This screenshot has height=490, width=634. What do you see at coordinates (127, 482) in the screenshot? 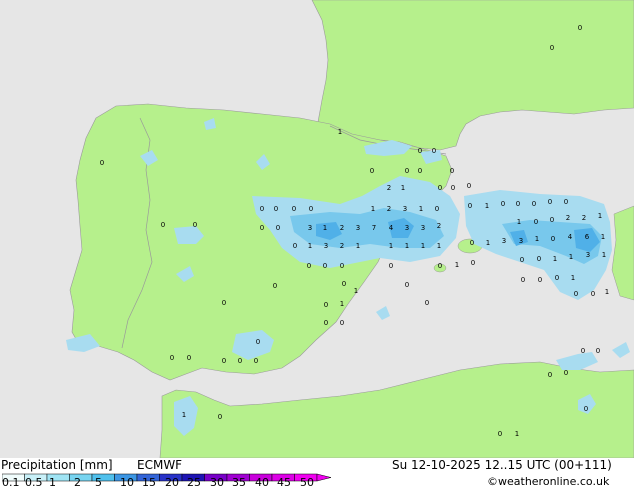
I see `legend-tick-label: 10` at bounding box center [127, 482].